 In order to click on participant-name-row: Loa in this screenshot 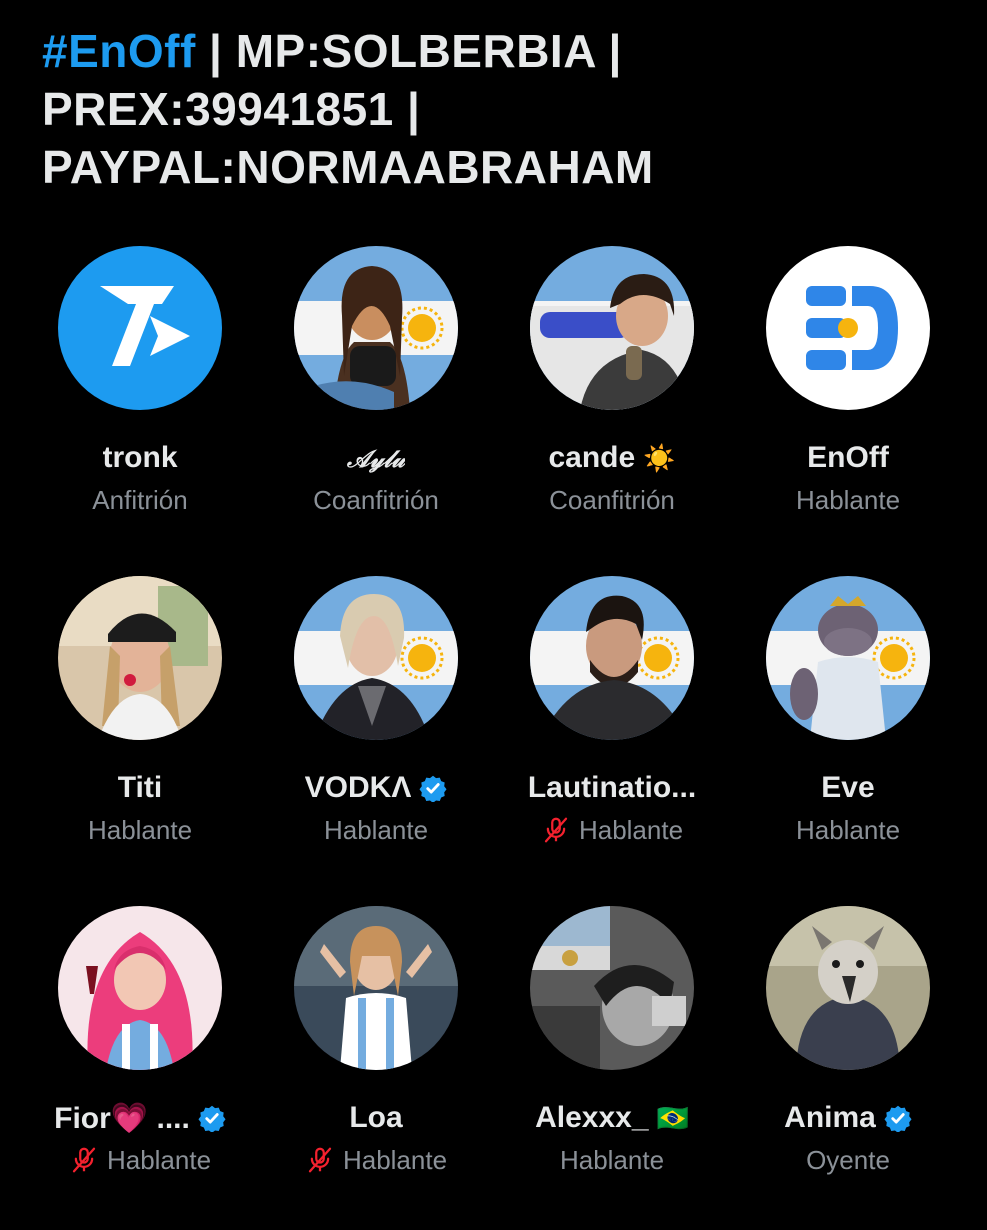, I will do `click(375, 1118)`.